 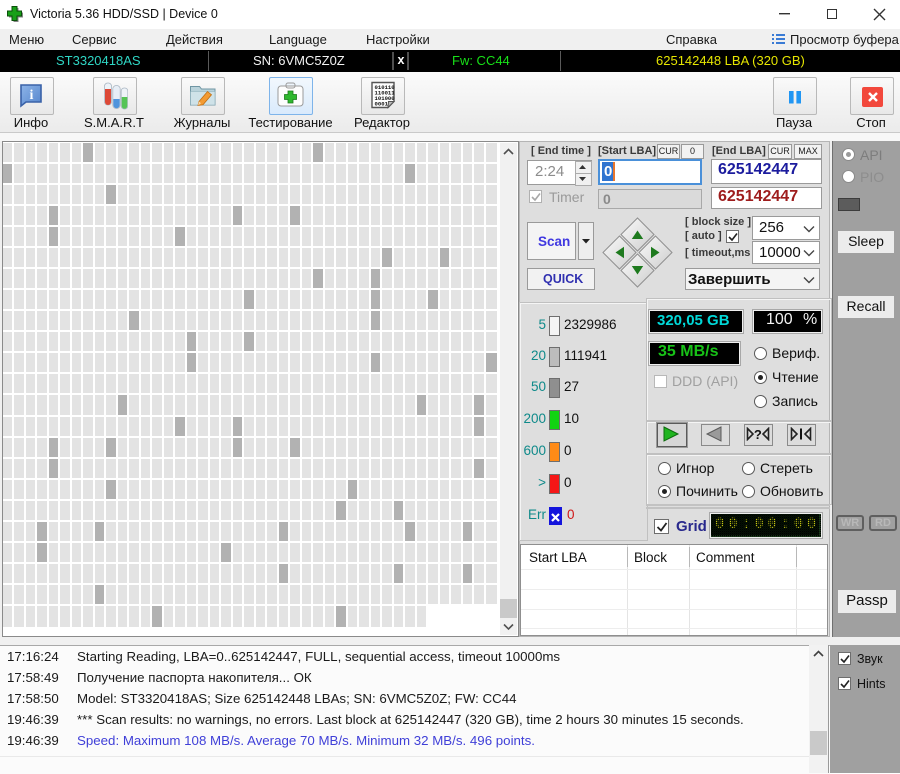 What do you see at coordinates (382, 104) in the screenshot?
I see `svg-text: 0001` at bounding box center [382, 104].